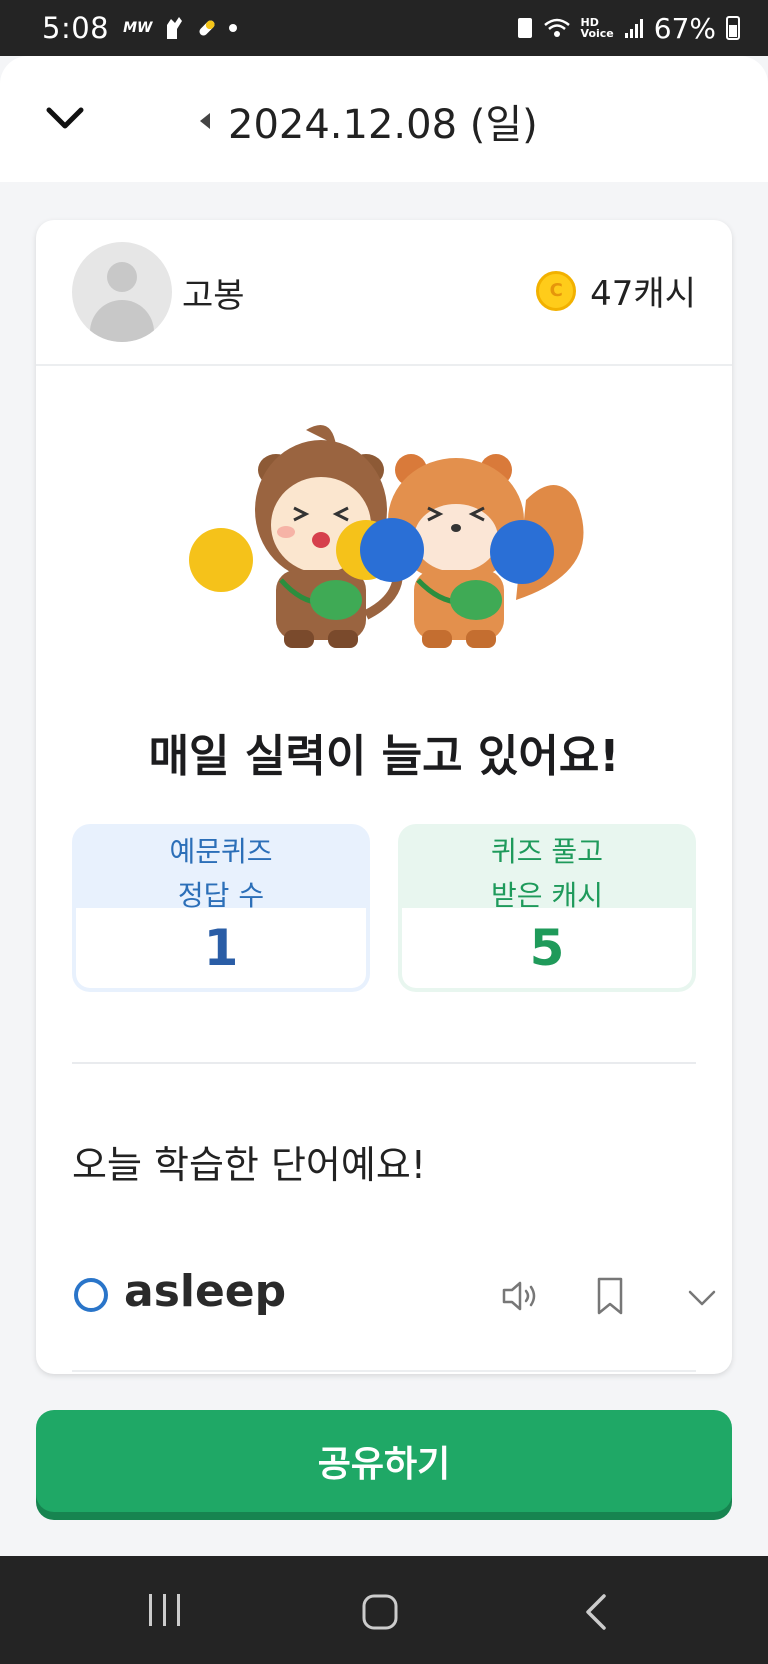 The height and width of the screenshot is (1664, 768). Describe the element at coordinates (383, 125) in the screenshot. I see `date-label: 2024.12.08 (일)` at that location.